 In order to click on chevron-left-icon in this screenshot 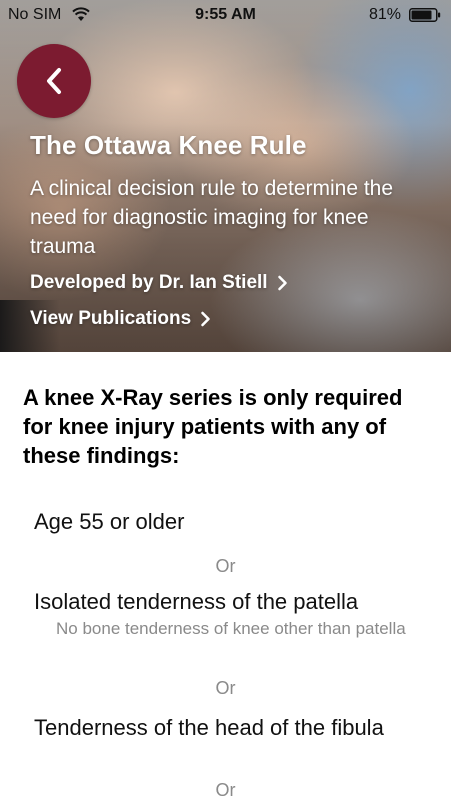, I will do `click(54, 81)`.